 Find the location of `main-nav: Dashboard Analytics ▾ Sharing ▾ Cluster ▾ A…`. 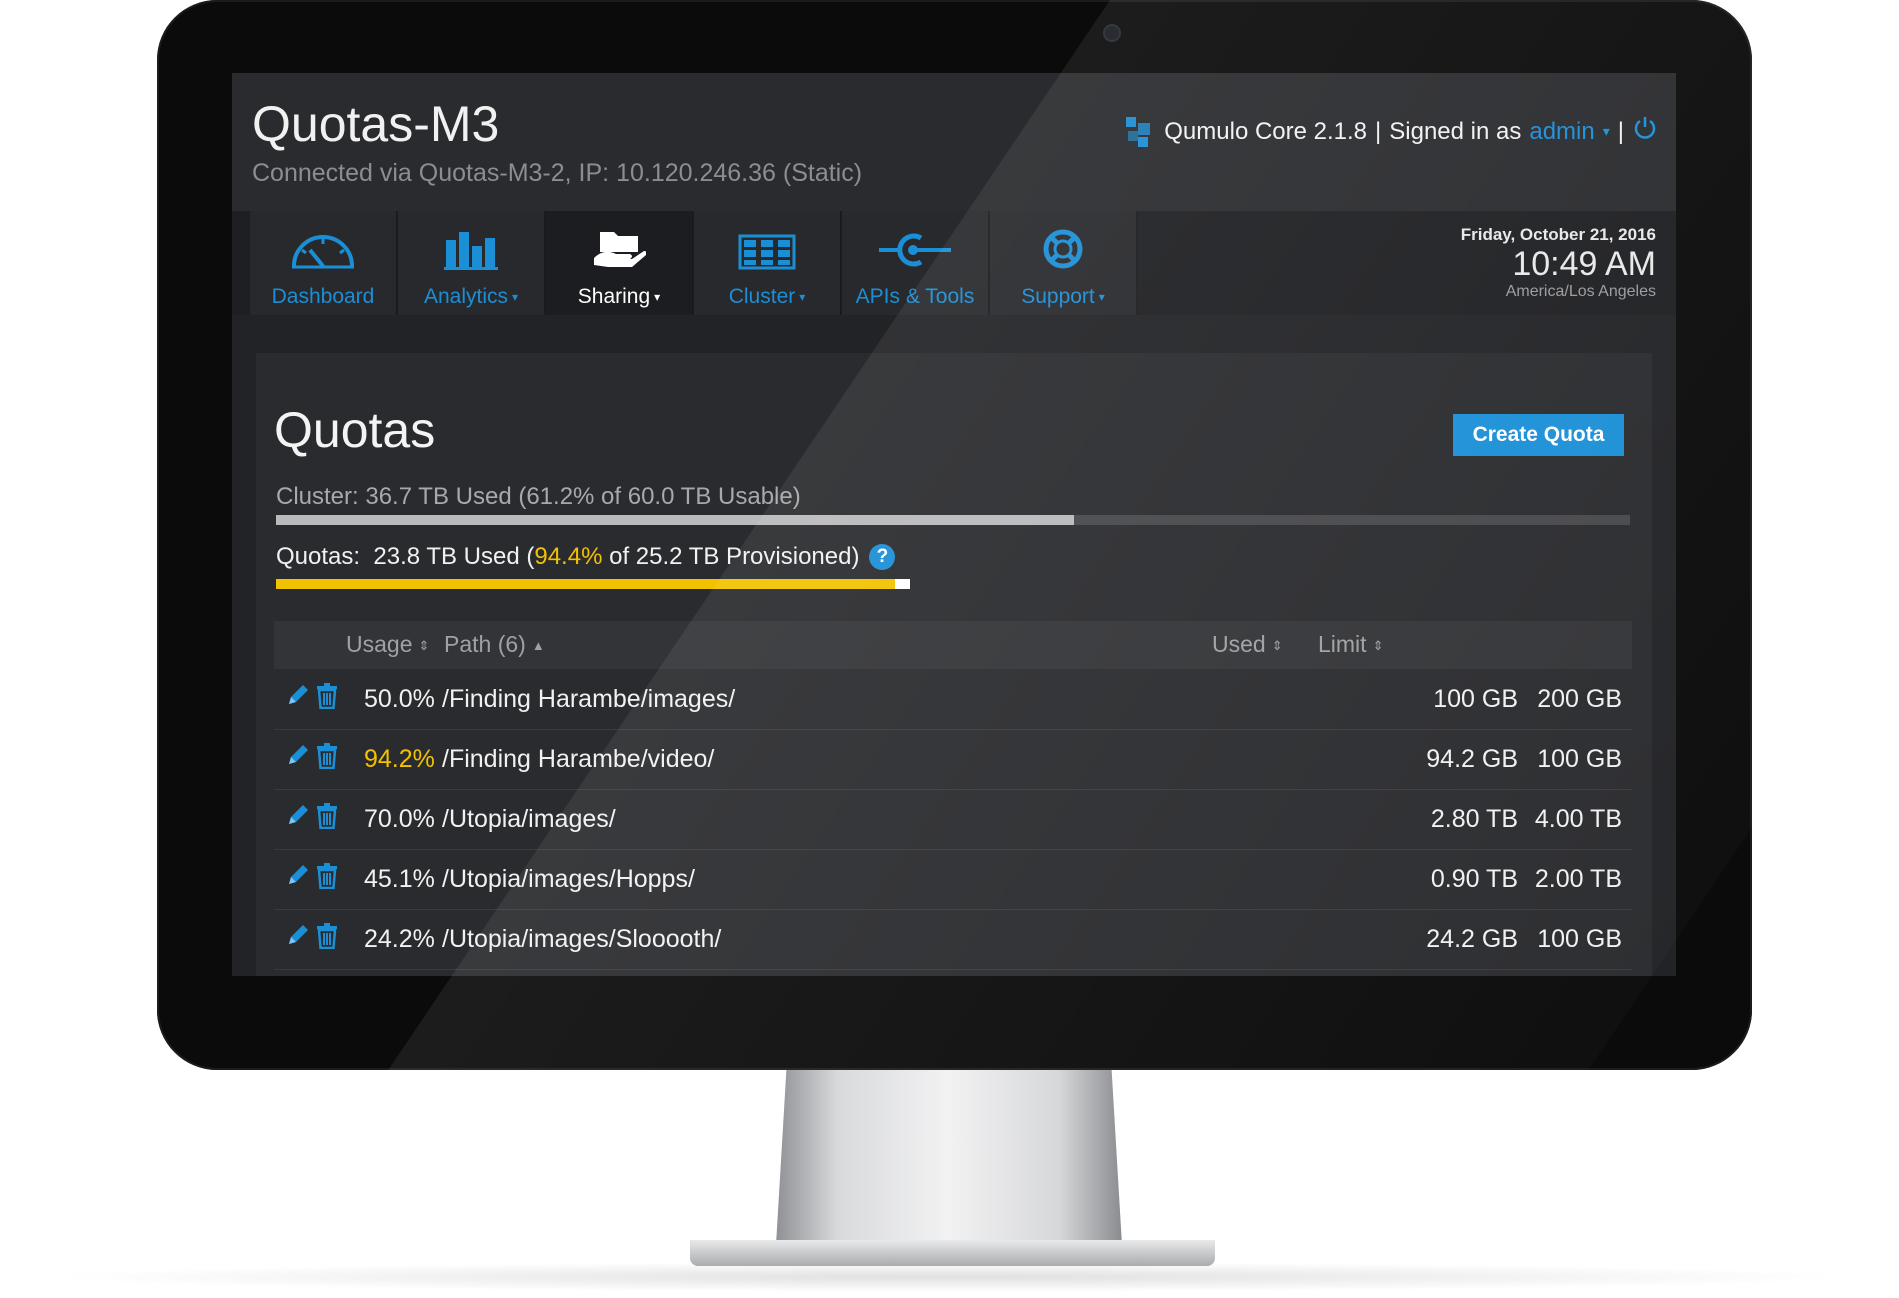

main-nav: Dashboard Analytics ▾ Sharing ▾ Cluster ▾ A… is located at coordinates (954, 263).